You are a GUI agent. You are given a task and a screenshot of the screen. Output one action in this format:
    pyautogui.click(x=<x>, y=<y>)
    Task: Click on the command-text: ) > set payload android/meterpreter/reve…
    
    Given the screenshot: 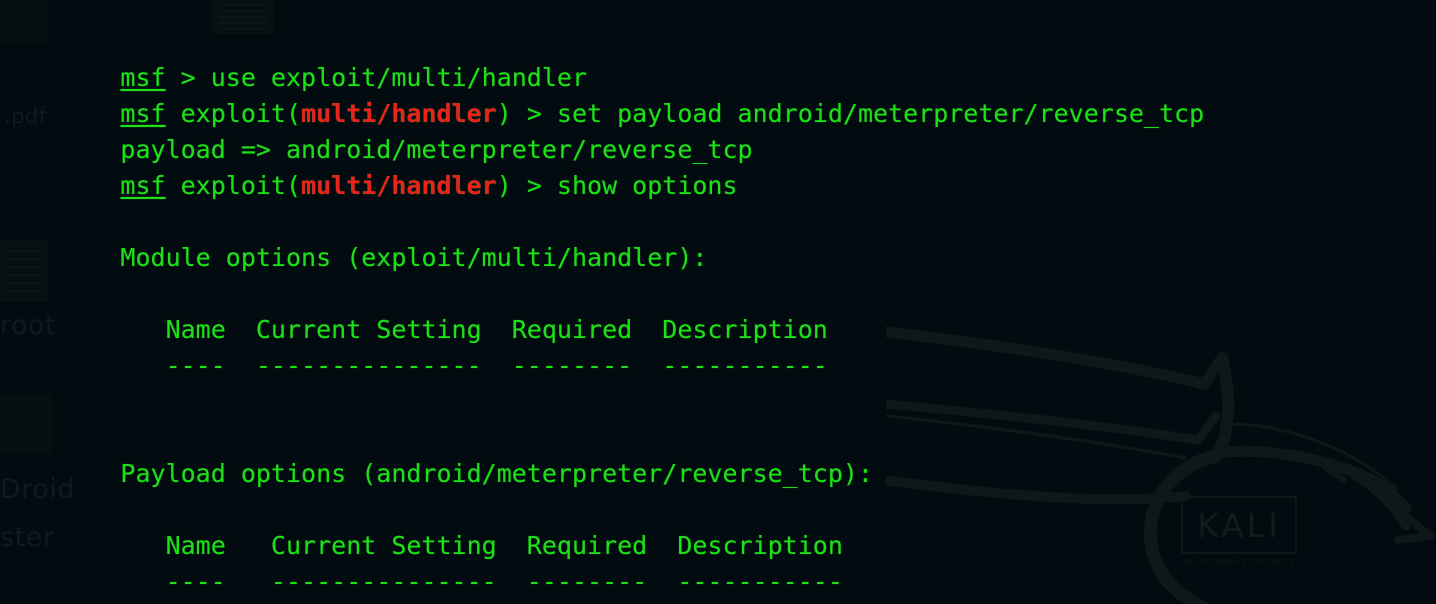 What is the action you would take?
    pyautogui.click(x=850, y=113)
    